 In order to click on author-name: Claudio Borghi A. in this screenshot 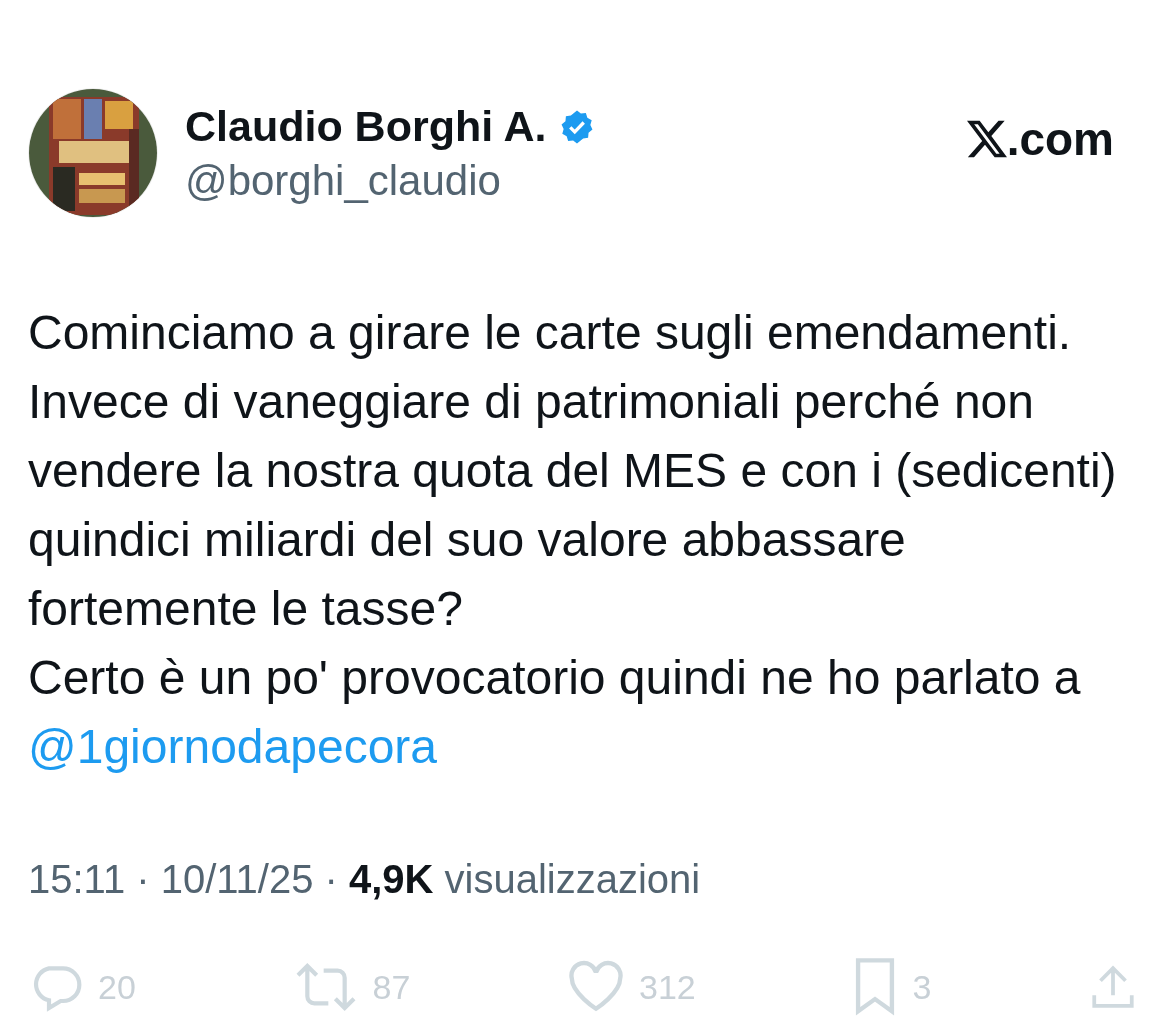, I will do `click(366, 126)`.